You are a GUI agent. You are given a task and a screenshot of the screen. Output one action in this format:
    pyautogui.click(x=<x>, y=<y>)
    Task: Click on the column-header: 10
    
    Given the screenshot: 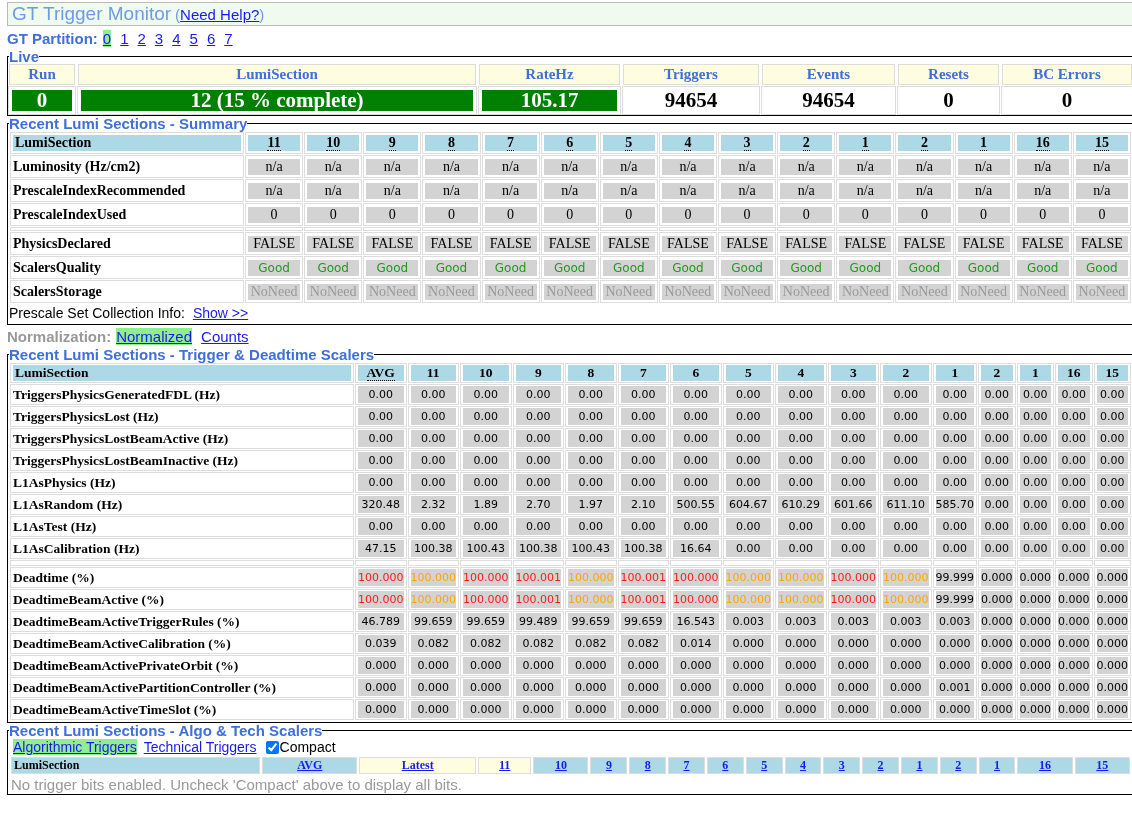 What is the action you would take?
    pyautogui.click(x=486, y=373)
    